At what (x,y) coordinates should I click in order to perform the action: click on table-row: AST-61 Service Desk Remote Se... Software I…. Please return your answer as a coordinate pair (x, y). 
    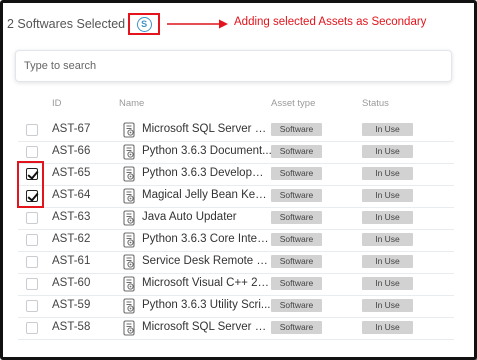
    Looking at the image, I should click on (236, 263).